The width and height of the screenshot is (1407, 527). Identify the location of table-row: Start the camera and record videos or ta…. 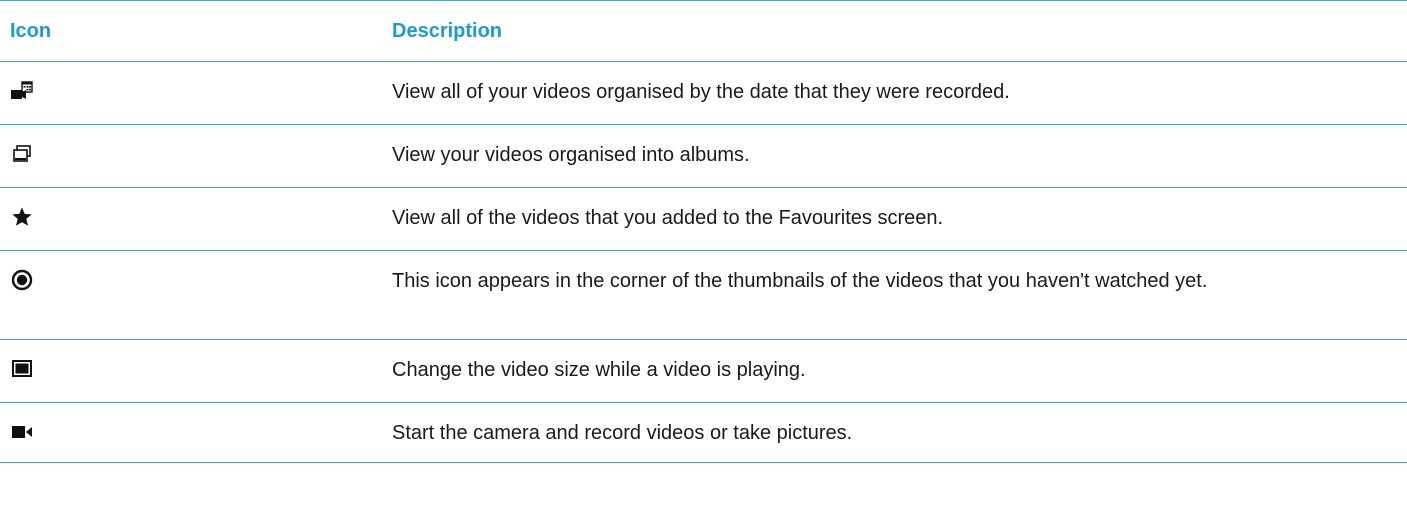
(703, 432).